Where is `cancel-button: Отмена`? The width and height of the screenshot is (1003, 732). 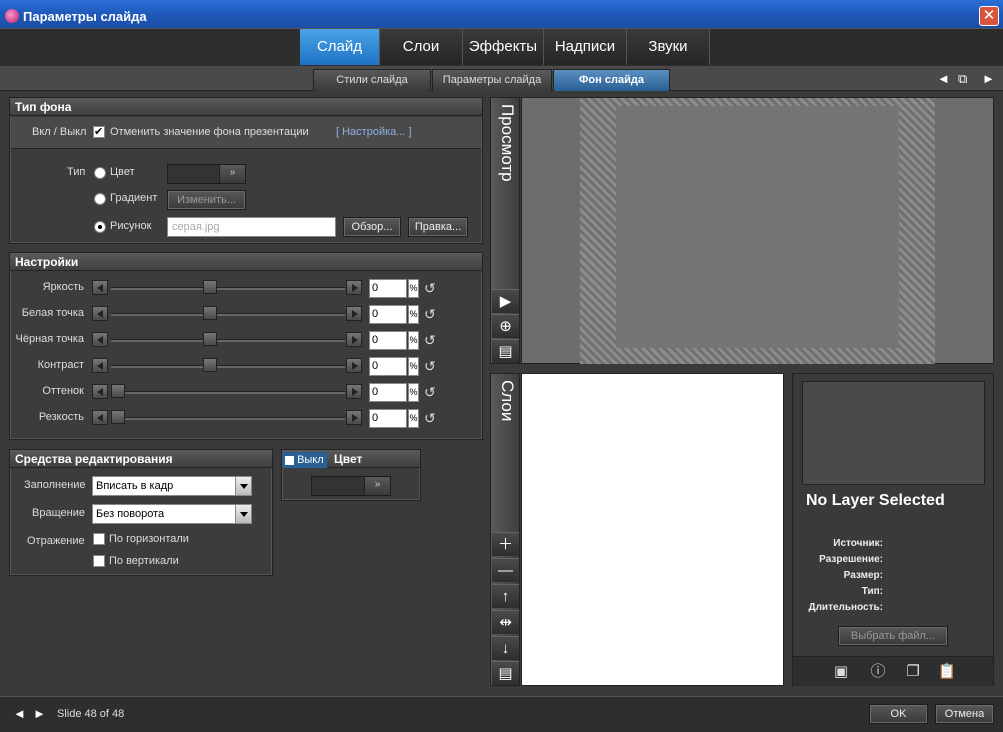 cancel-button: Отмена is located at coordinates (964, 714).